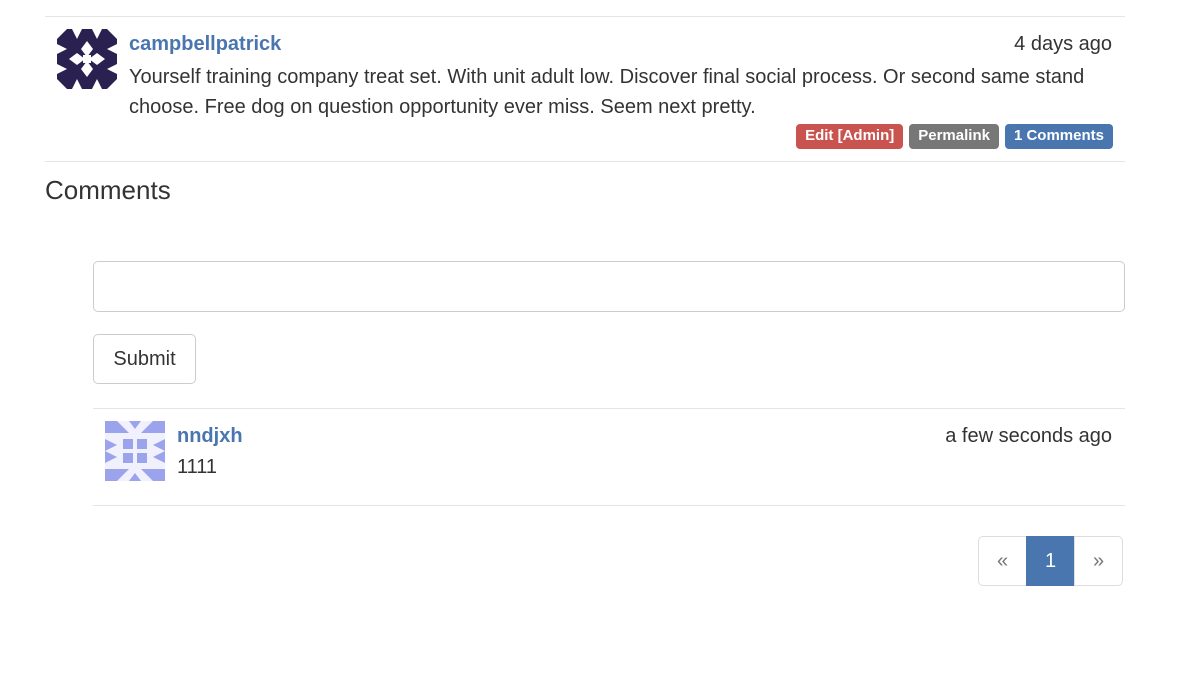 This screenshot has width=1194, height=685. What do you see at coordinates (1002, 561) in the screenshot?
I see `pagination-prev-button: «` at bounding box center [1002, 561].